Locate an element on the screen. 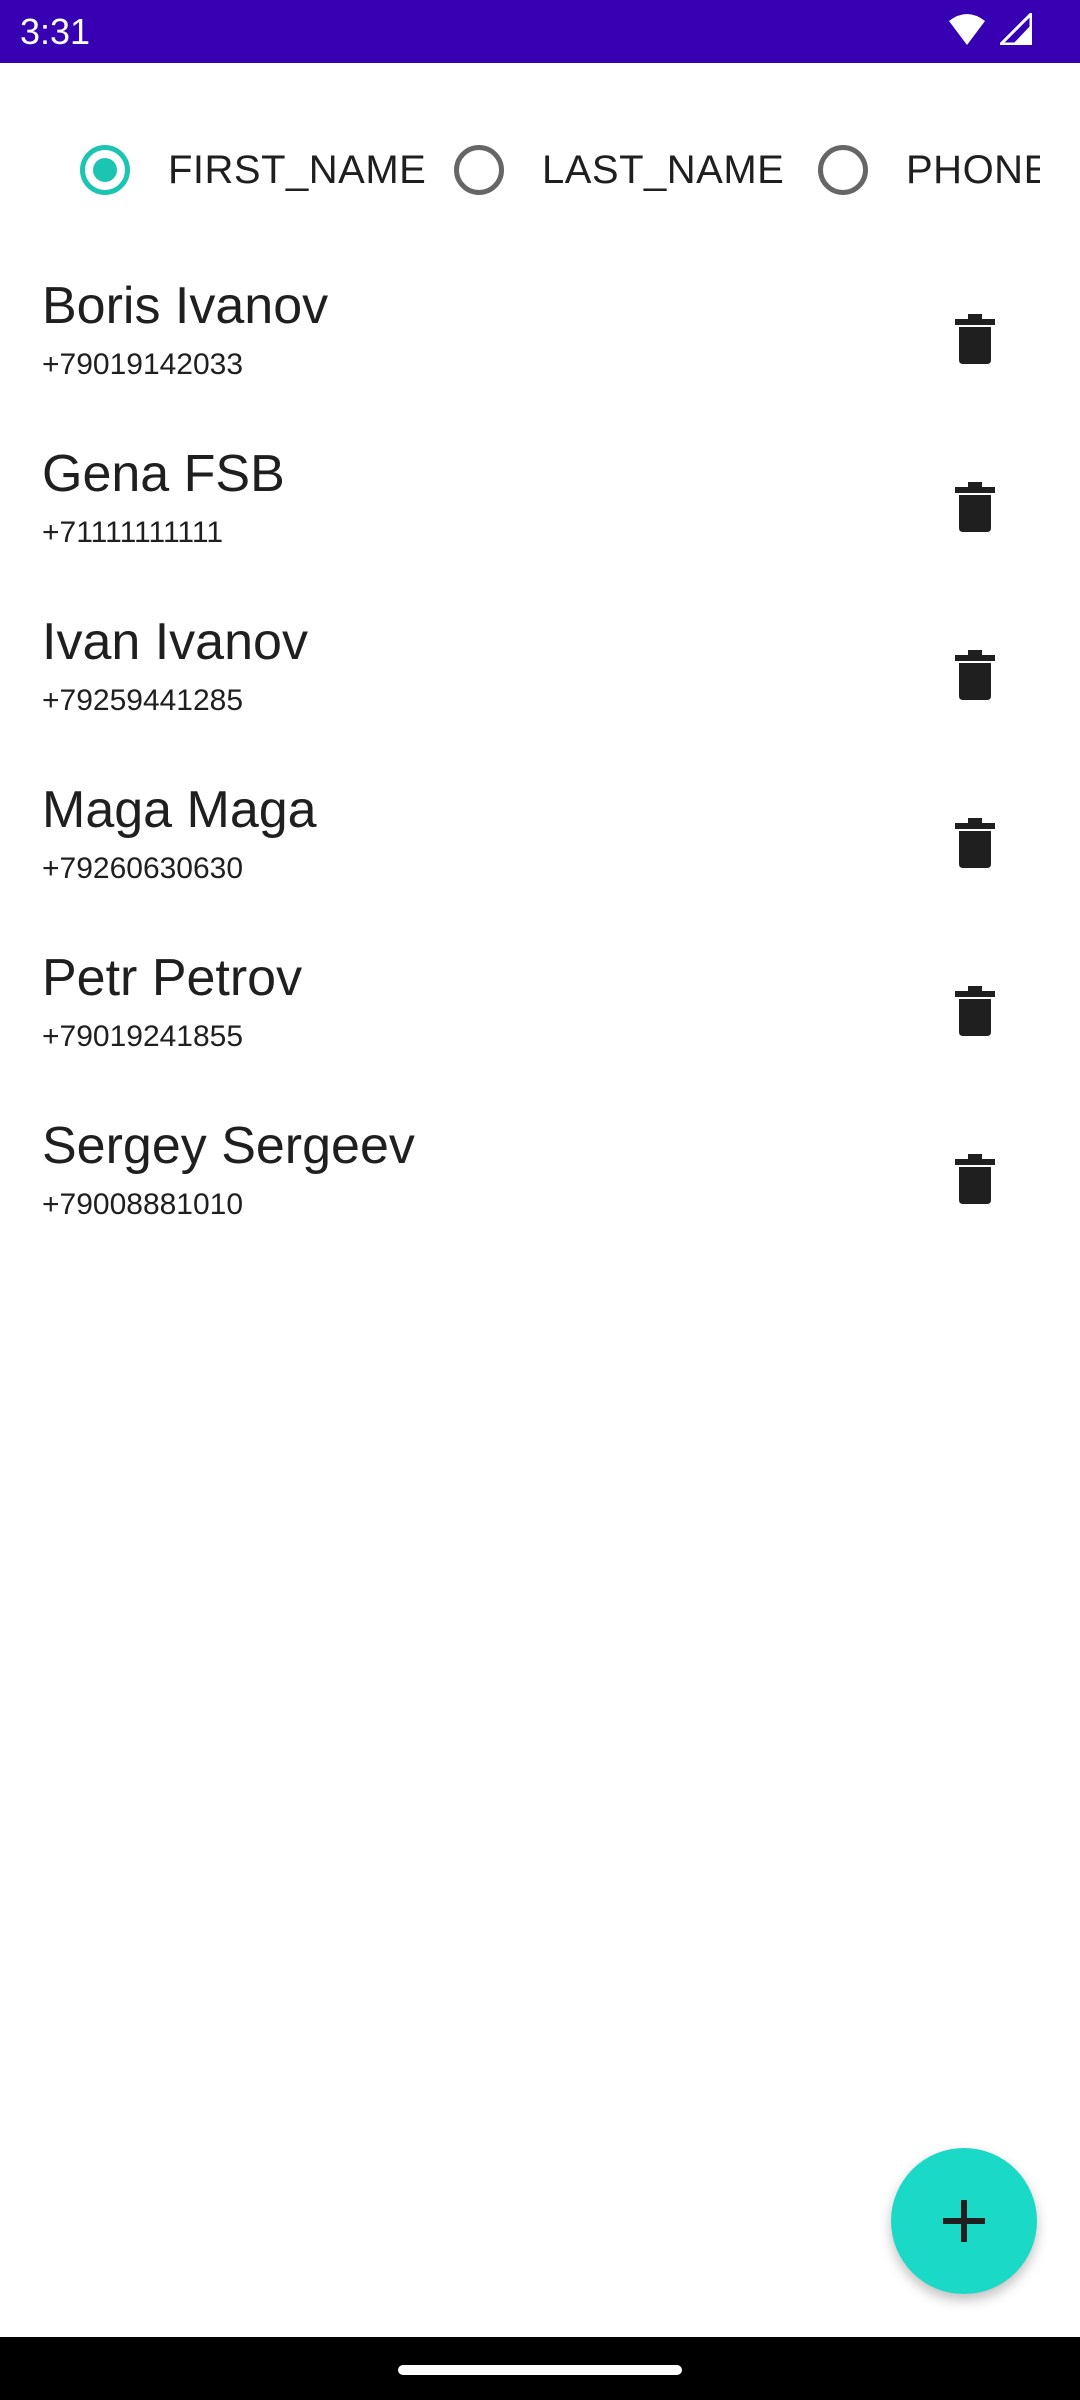  status-bar: 3:31 is located at coordinates (540, 31).